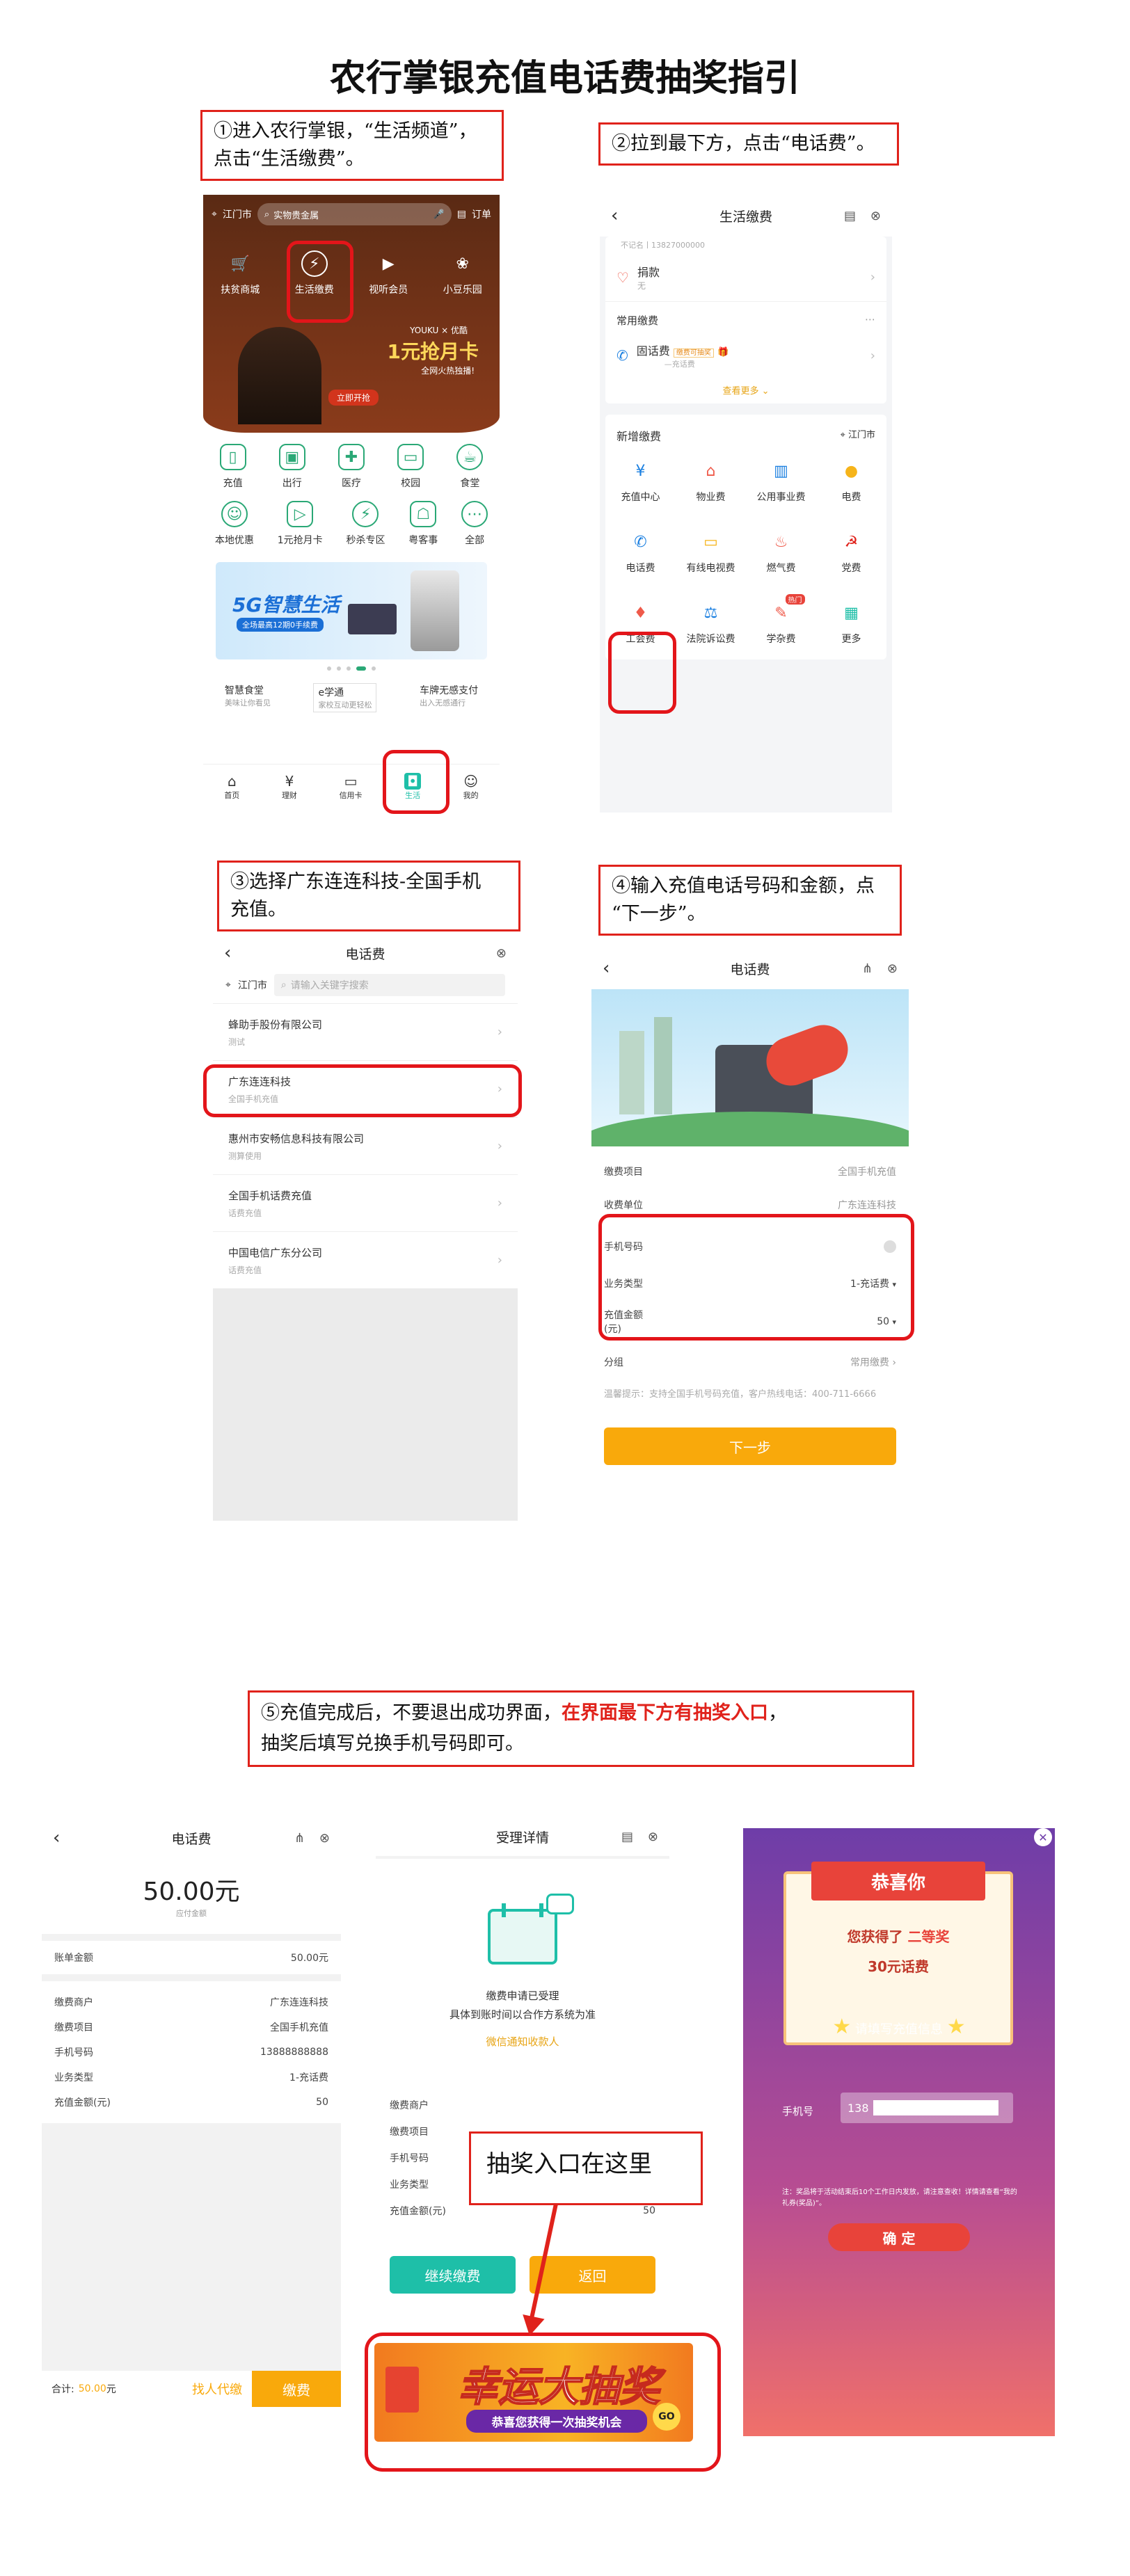 The height and width of the screenshot is (2576, 1130). I want to click on tab-label: 首页, so click(232, 795).